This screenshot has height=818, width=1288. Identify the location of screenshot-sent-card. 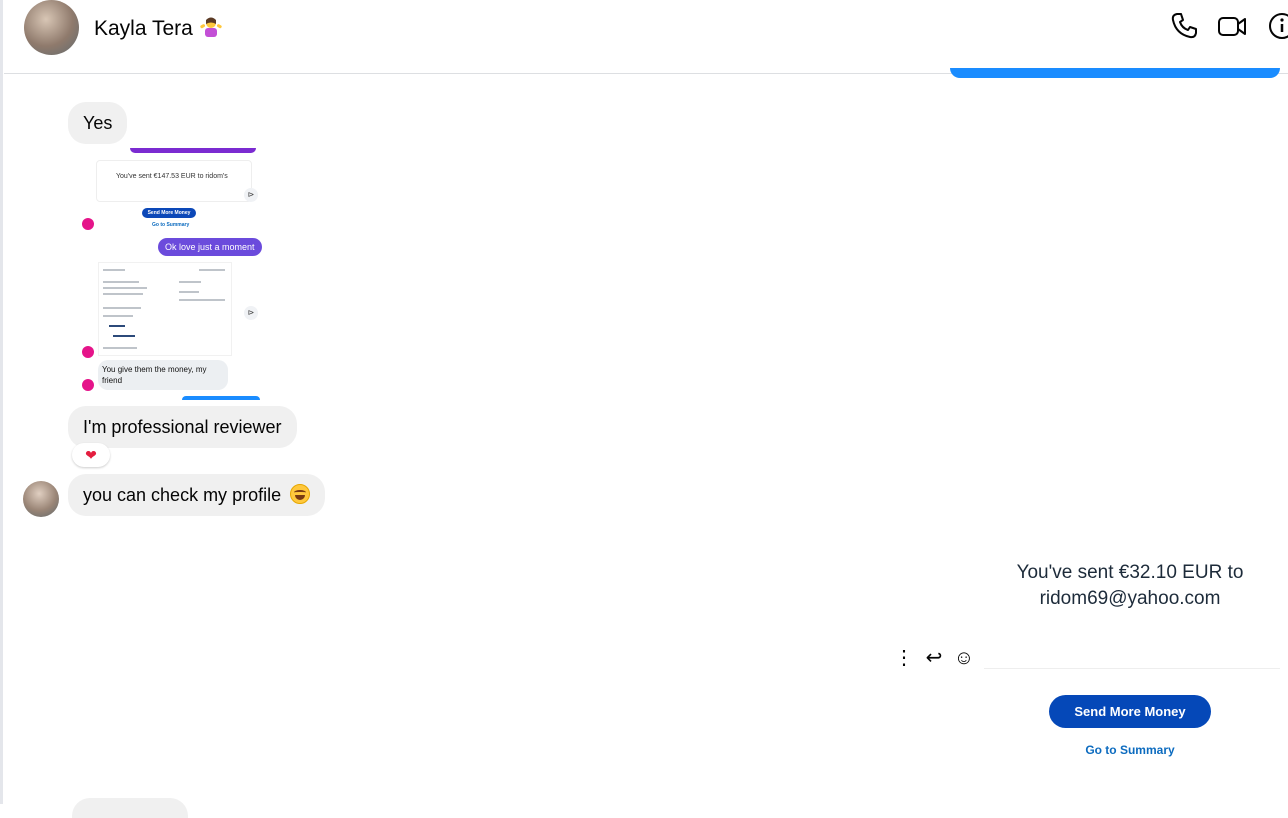
(174, 181).